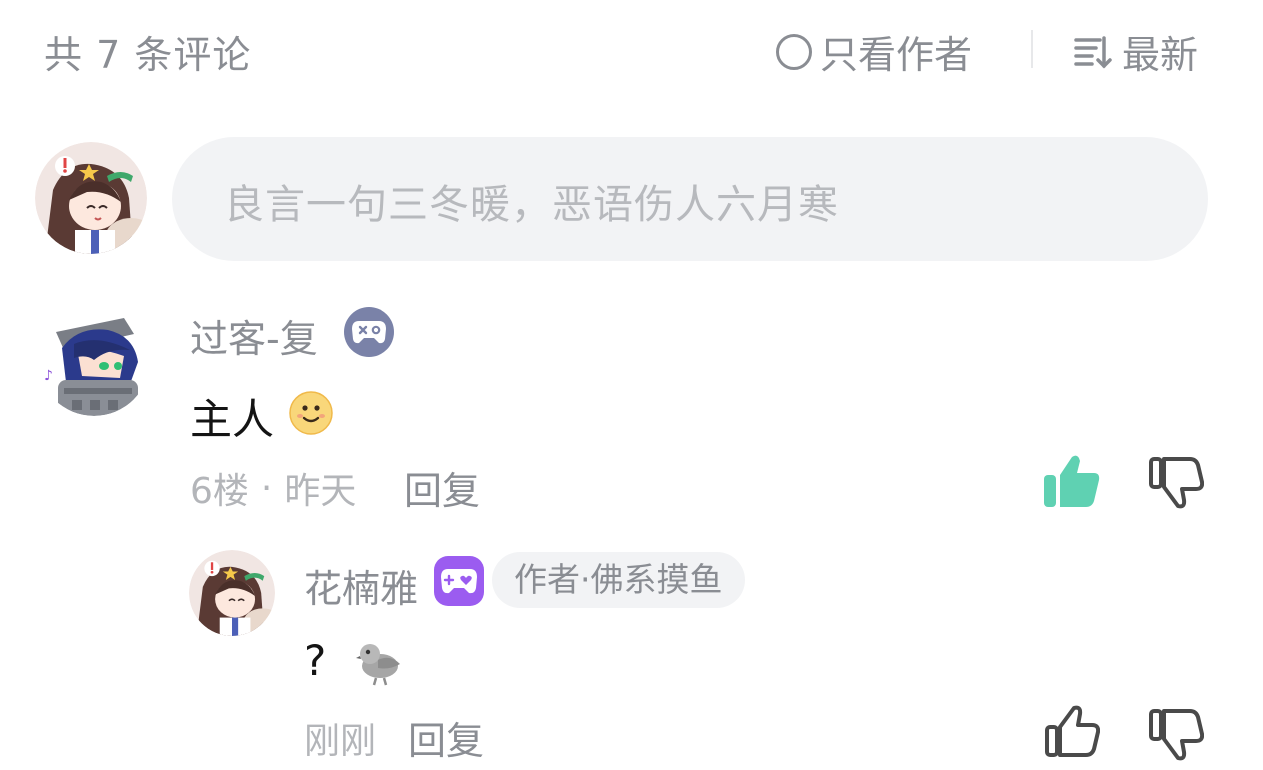 This screenshot has height=770, width=1263. I want to click on comment-count: 共 7 条评论, so click(148, 55).